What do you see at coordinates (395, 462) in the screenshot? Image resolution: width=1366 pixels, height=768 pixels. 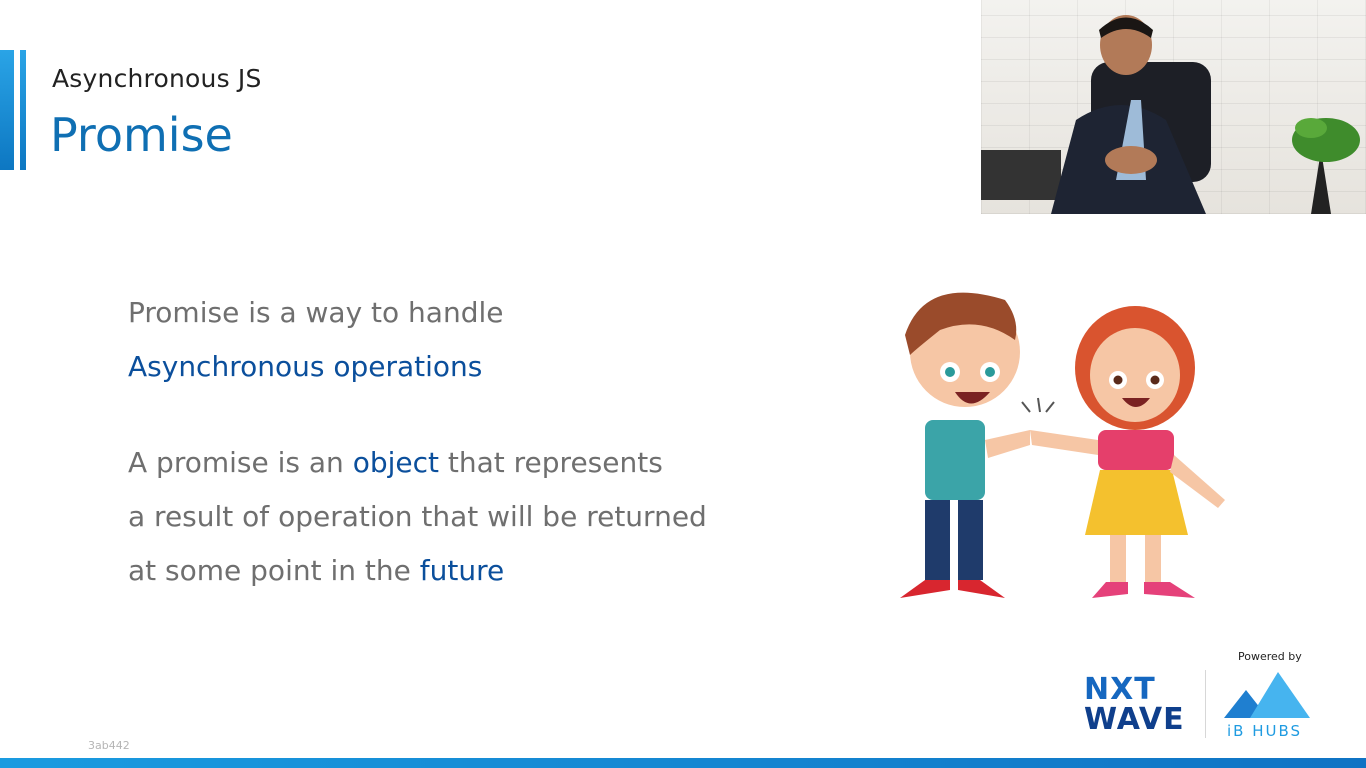 I see `highlight-object: object` at bounding box center [395, 462].